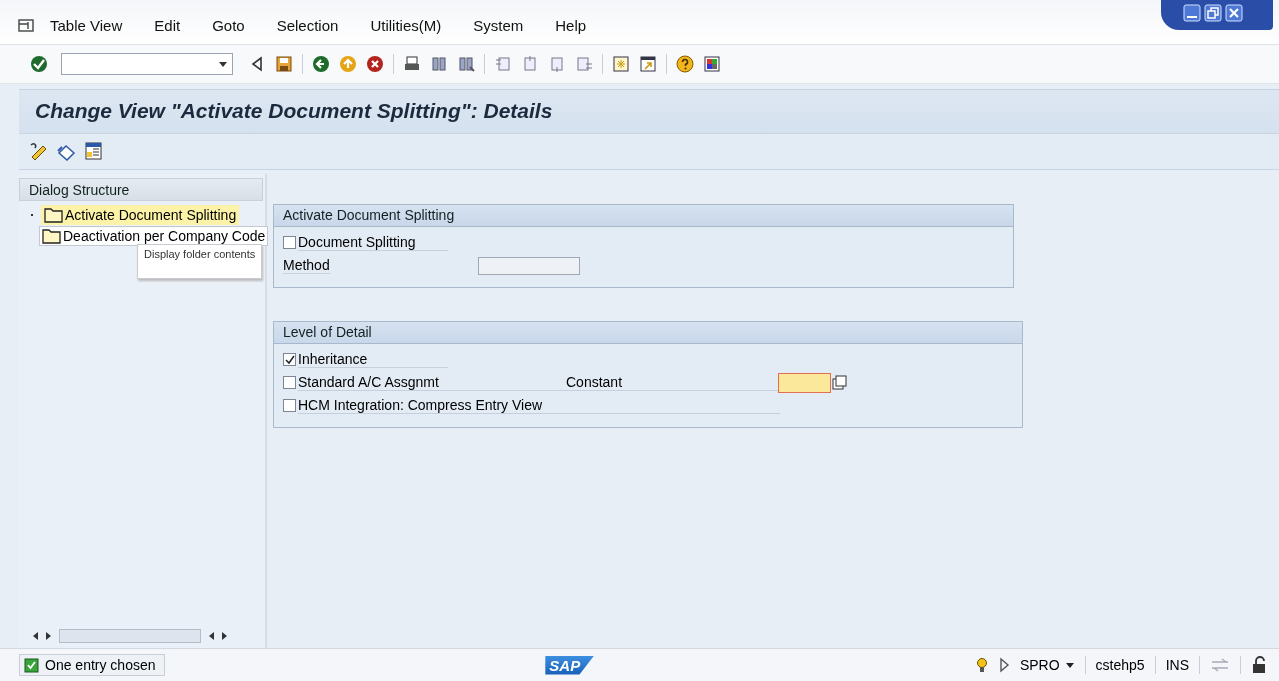  I want to click on tooltip: Display folder contents, so click(200, 261).